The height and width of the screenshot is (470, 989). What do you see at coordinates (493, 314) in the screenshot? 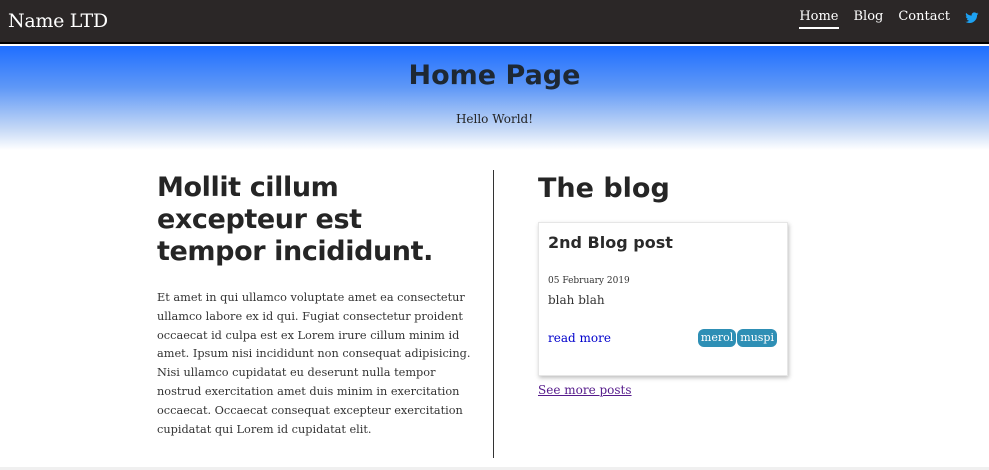
I see `column-divider` at bounding box center [493, 314].